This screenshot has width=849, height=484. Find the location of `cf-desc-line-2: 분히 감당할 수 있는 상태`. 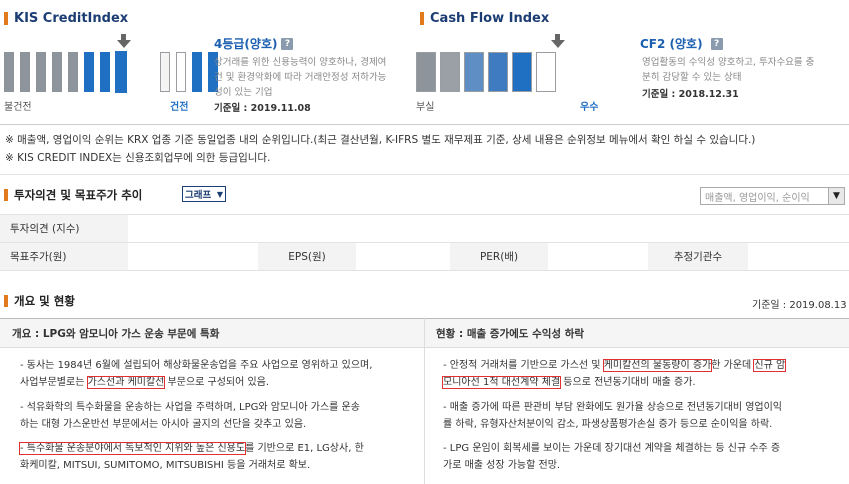

cf-desc-line-2: 분히 감당할 수 있는 상태 is located at coordinates (692, 77).